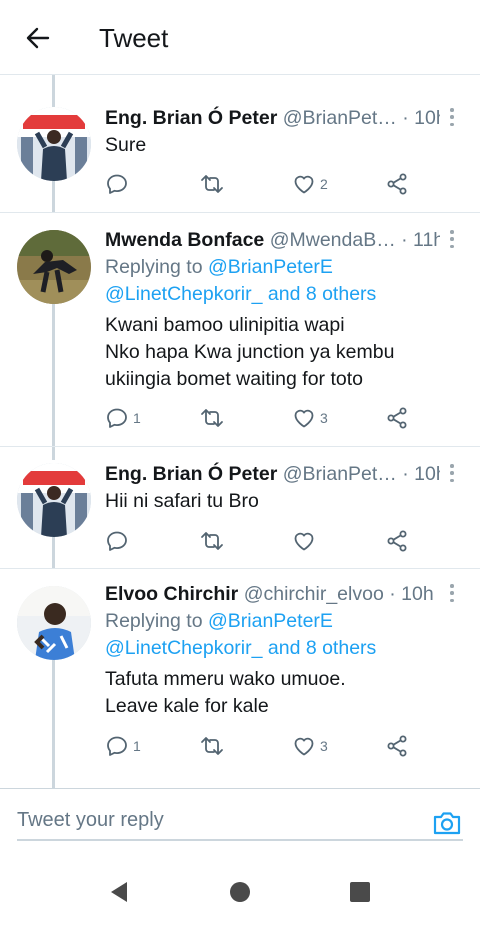 This screenshot has height=925, width=480. I want to click on nav-home-icon, so click(240, 892).